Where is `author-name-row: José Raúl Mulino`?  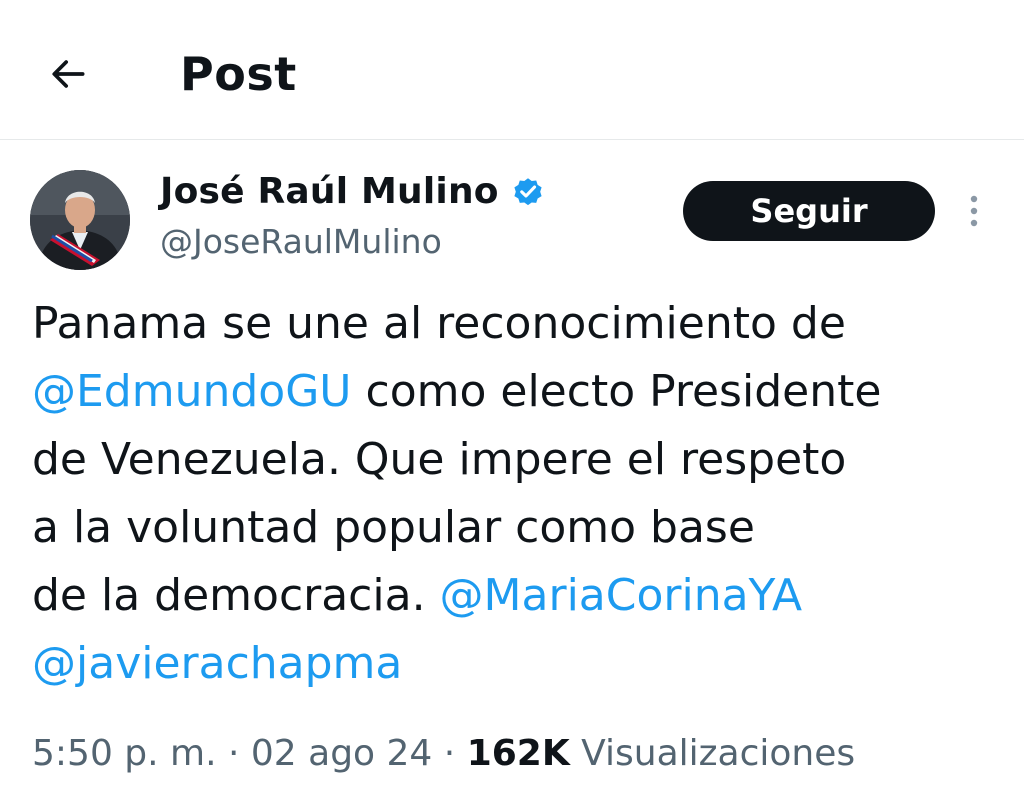
author-name-row: José Raúl Mulino is located at coordinates (352, 191).